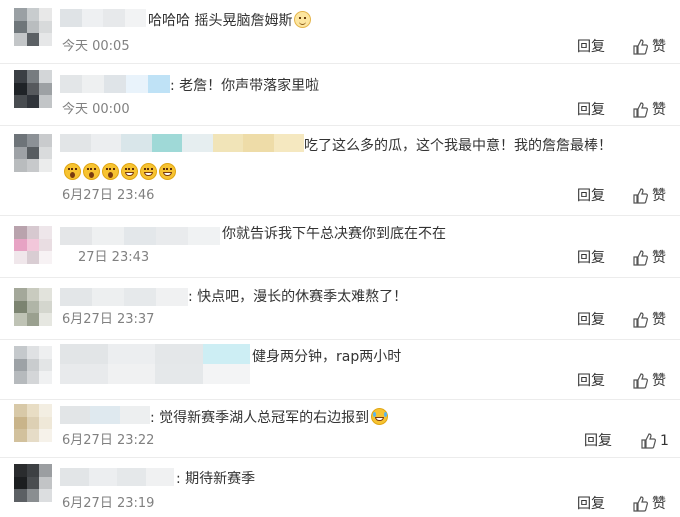  Describe the element at coordinates (458, 146) in the screenshot. I see `comment-text: 吃了这么多的瓜，这个我最中意！我的詹詹最棒！` at that location.